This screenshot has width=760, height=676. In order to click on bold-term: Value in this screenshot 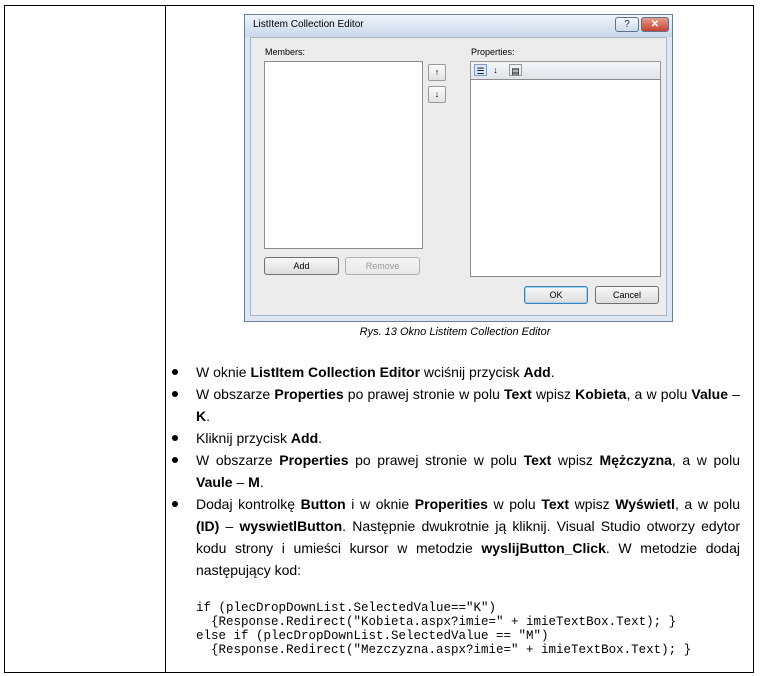, I will do `click(709, 394)`.